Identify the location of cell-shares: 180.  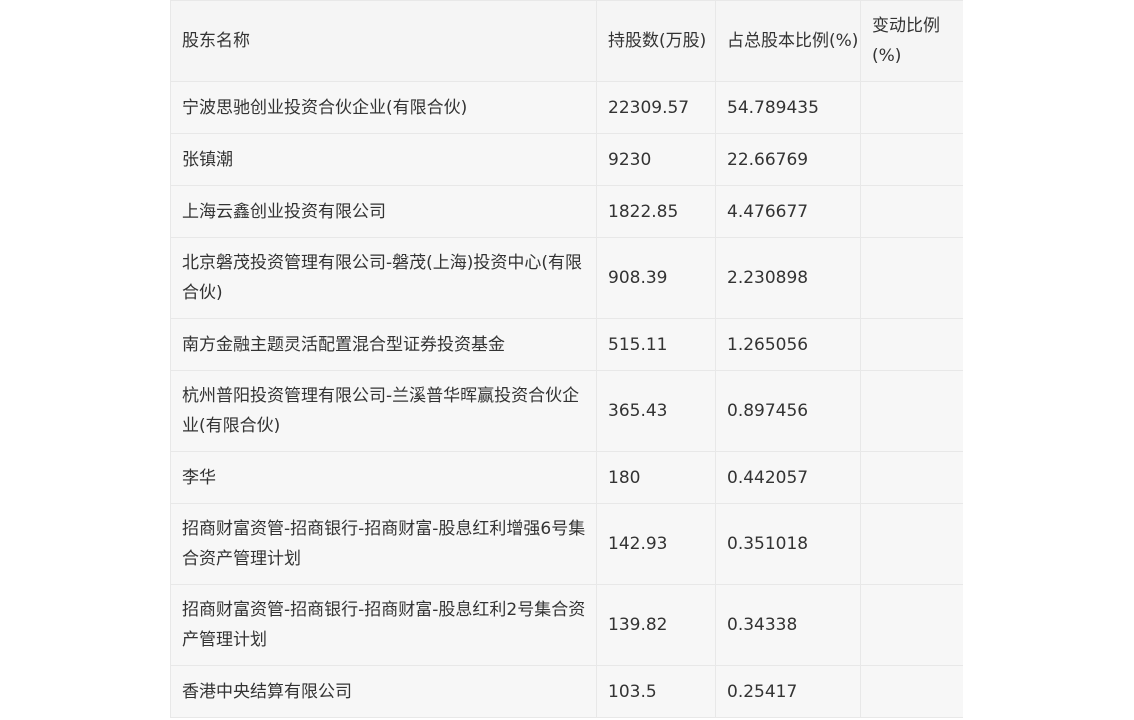
(656, 477).